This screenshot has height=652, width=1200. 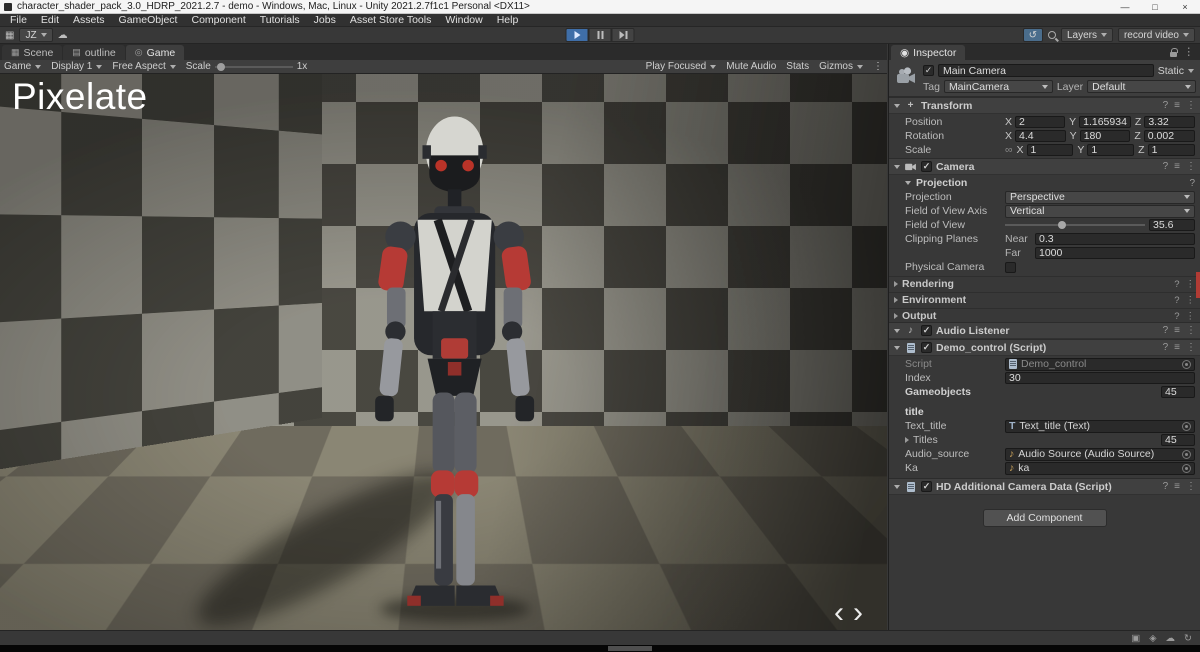 What do you see at coordinates (1100, 364) in the screenshot?
I see `script-object-field: Demo_control` at bounding box center [1100, 364].